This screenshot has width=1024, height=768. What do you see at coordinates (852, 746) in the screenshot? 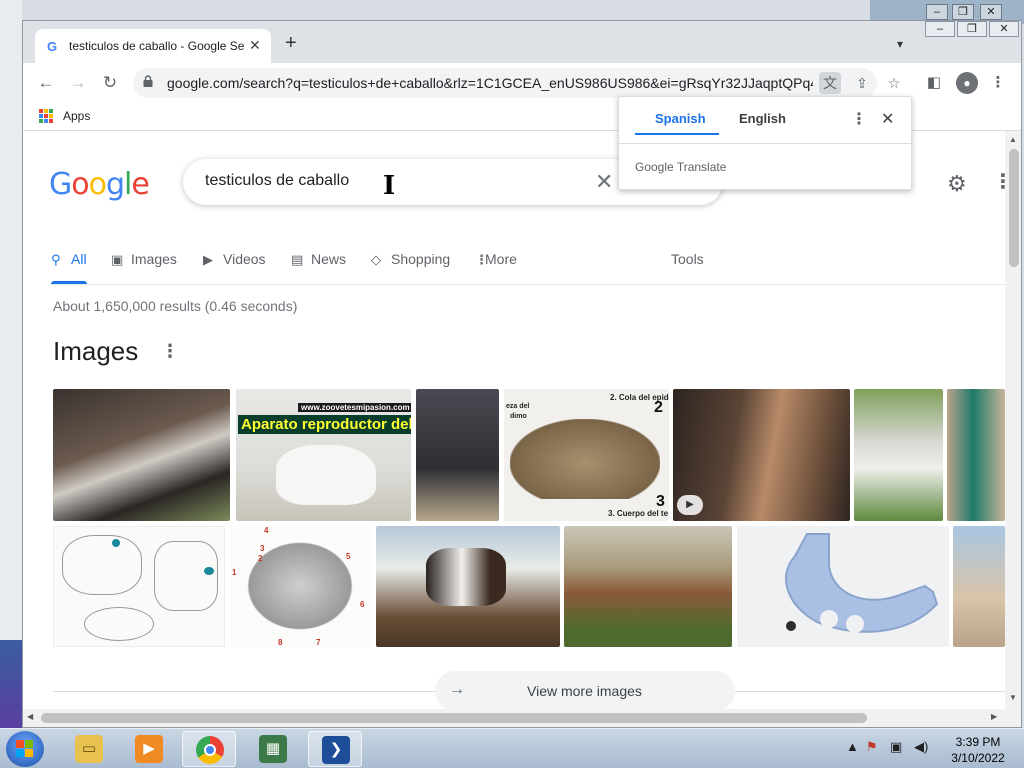
I see `show-hidden-icons-icon: ▲` at bounding box center [852, 746].